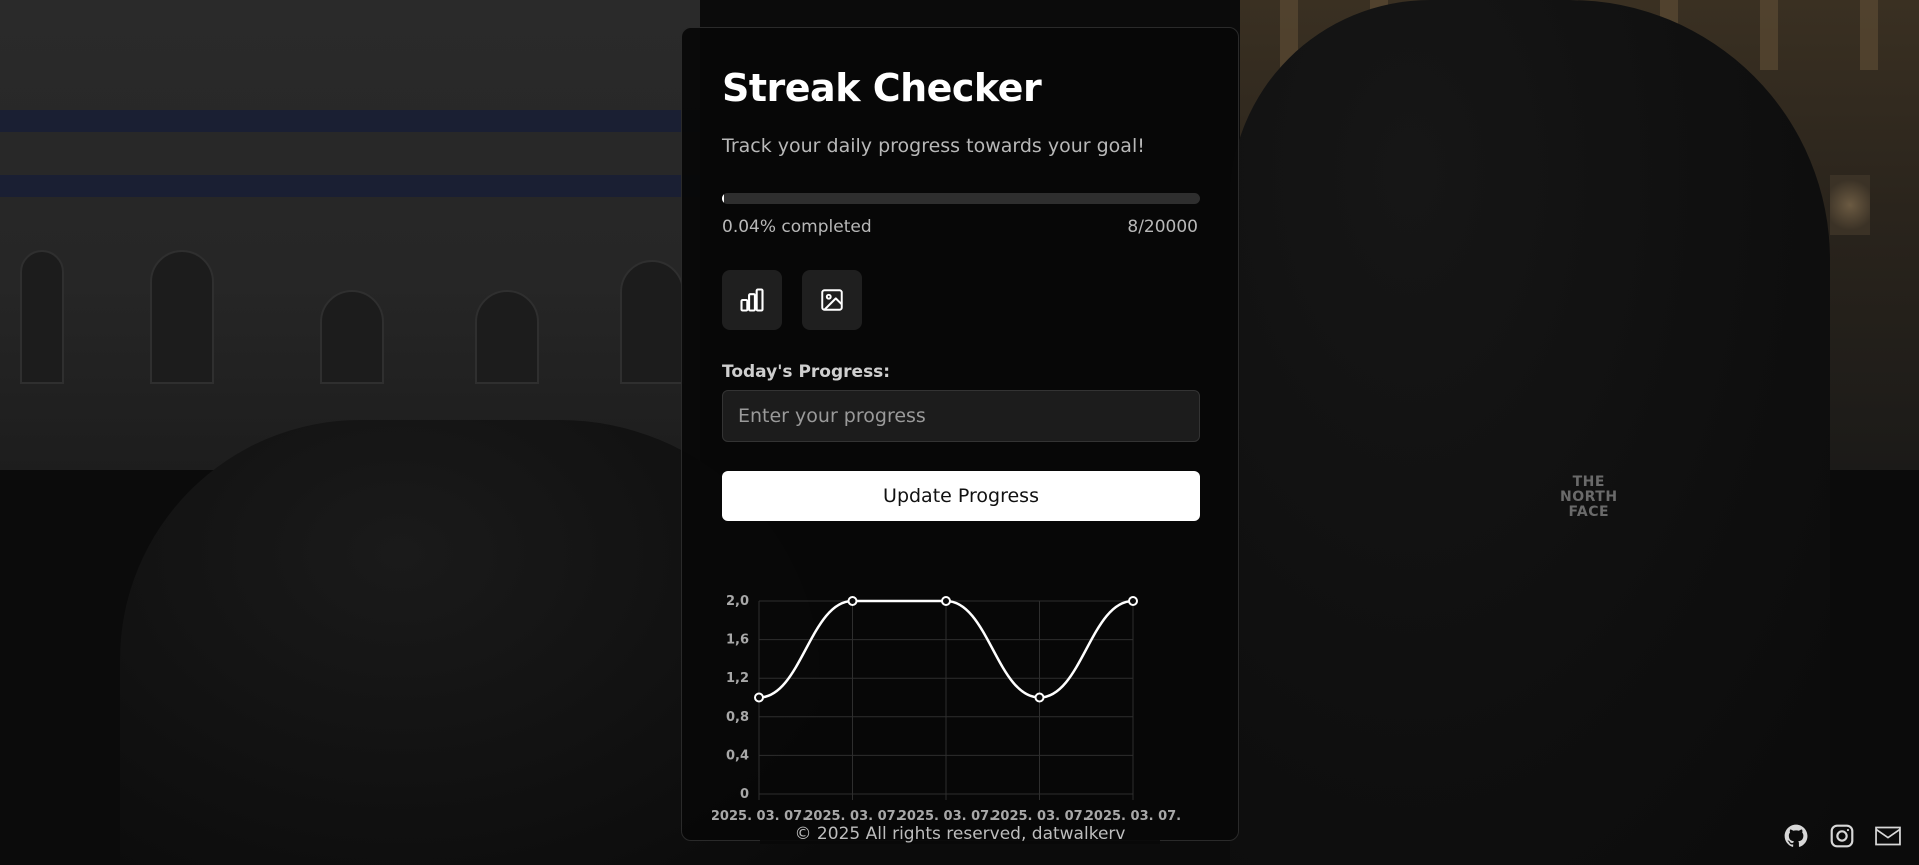 This screenshot has width=1919, height=865. Describe the element at coordinates (882, 88) in the screenshot. I see `page-title: Streak Checker` at that location.